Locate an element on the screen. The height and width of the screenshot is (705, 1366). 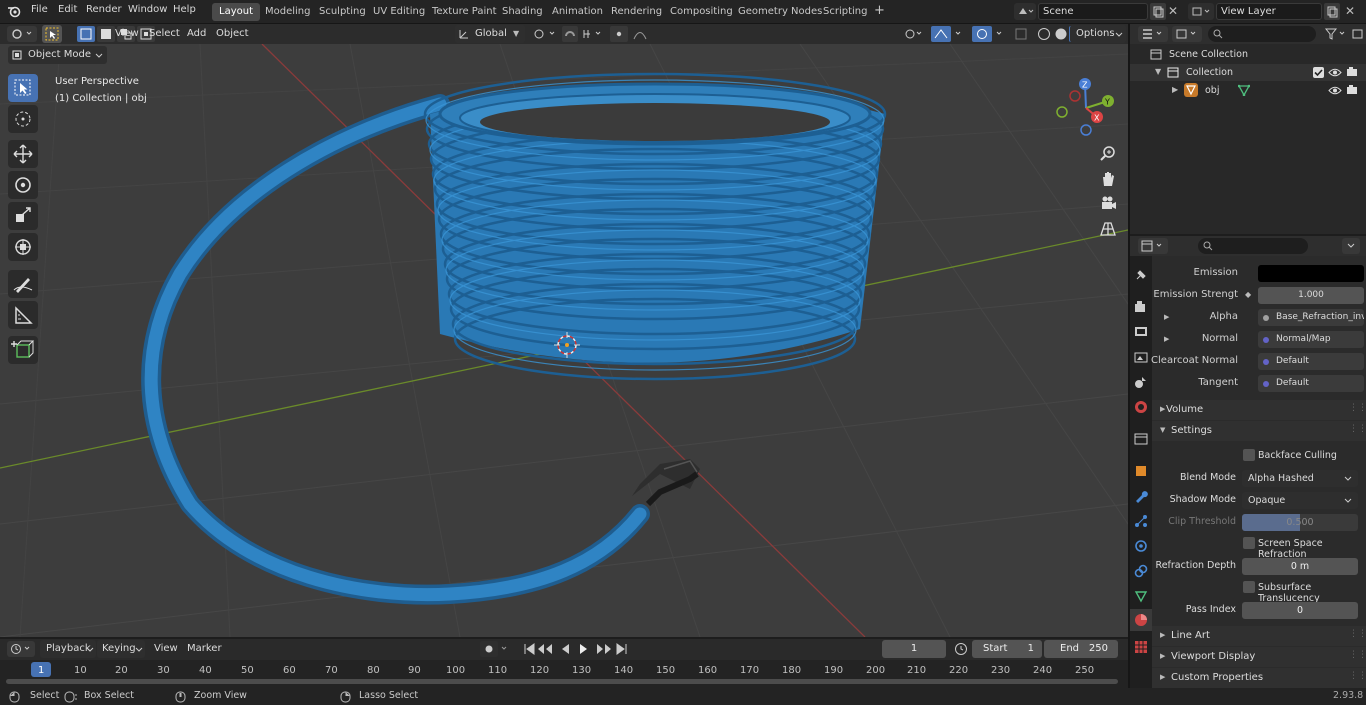
tab-scripting: Scripting is located at coordinates (845, 12).